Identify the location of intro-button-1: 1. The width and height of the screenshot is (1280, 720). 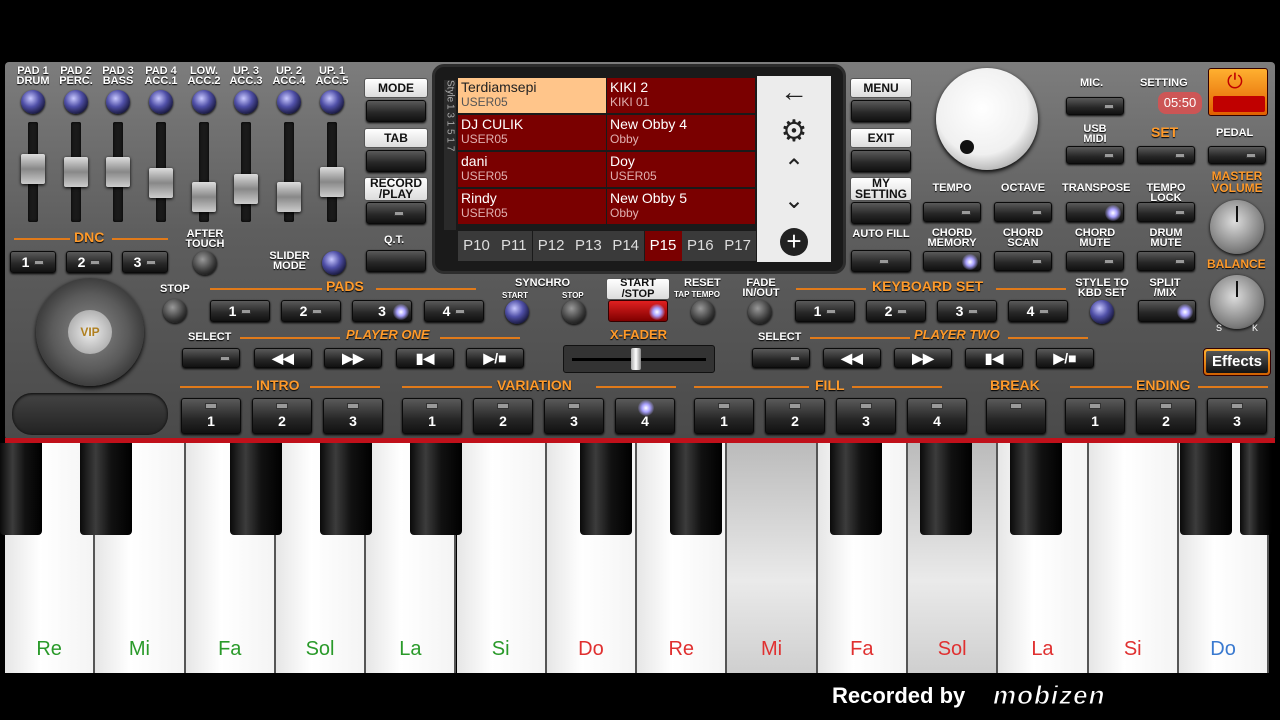
(211, 416).